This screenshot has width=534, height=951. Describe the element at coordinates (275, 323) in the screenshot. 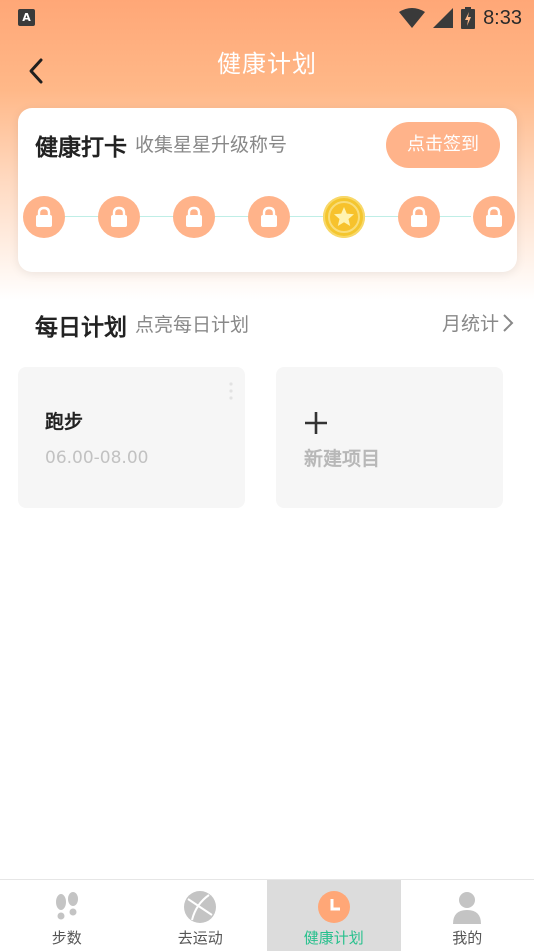

I see `daily-plan-header: 每日计划 点亮每日计划 月统计` at that location.